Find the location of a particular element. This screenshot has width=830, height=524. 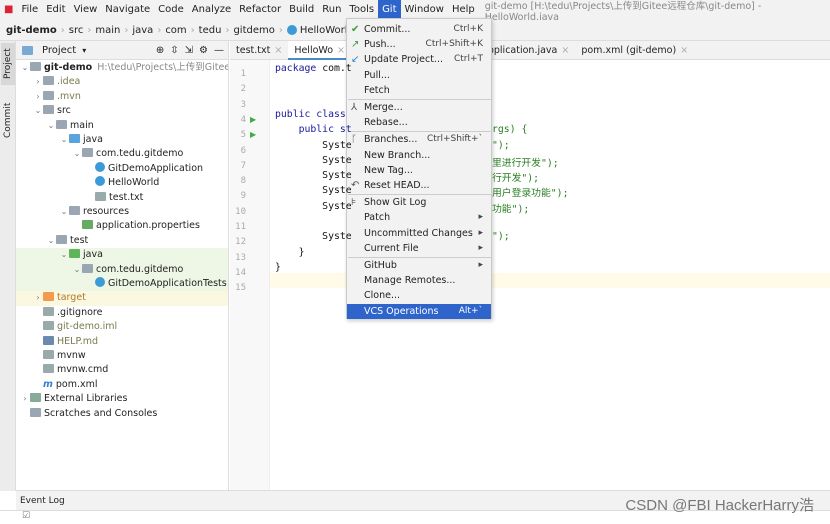

hide-icon: — is located at coordinates (219, 50).